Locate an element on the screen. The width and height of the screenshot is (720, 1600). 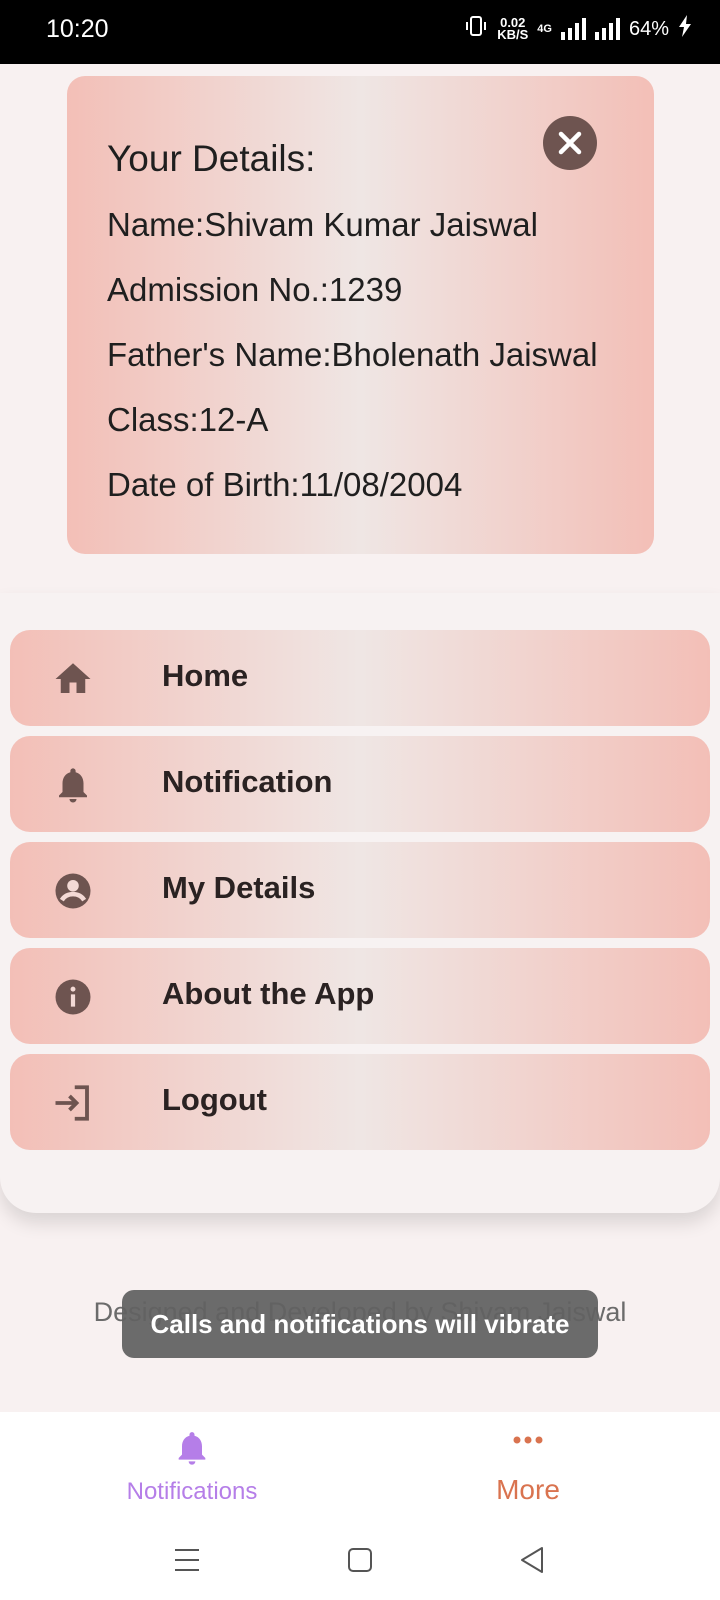
menu-item-label: Home is located at coordinates (205, 675).